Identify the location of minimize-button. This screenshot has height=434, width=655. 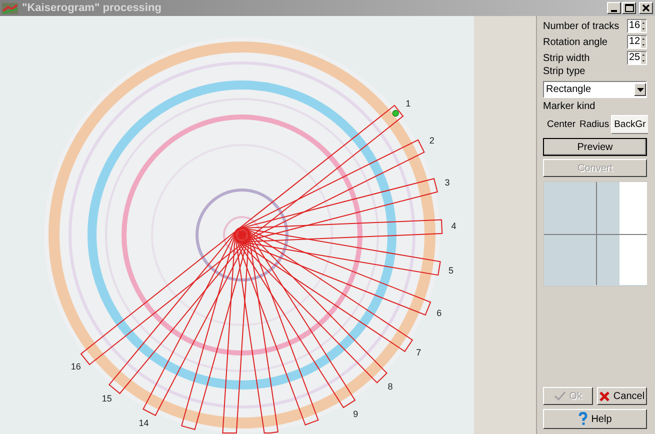
(614, 8).